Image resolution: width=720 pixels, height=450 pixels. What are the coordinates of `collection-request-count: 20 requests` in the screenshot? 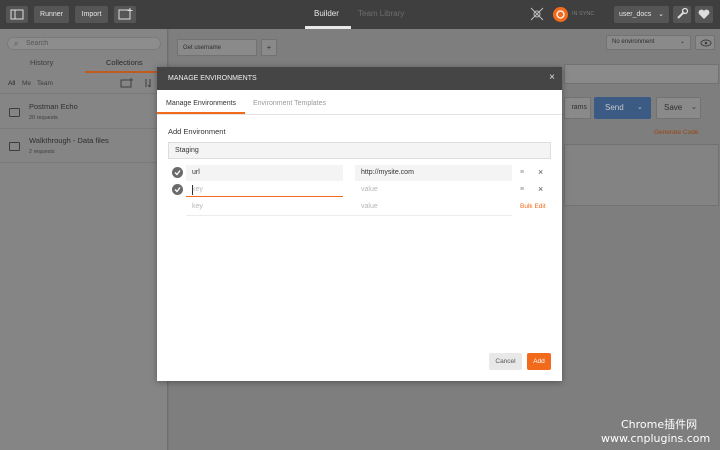 It's located at (43, 118).